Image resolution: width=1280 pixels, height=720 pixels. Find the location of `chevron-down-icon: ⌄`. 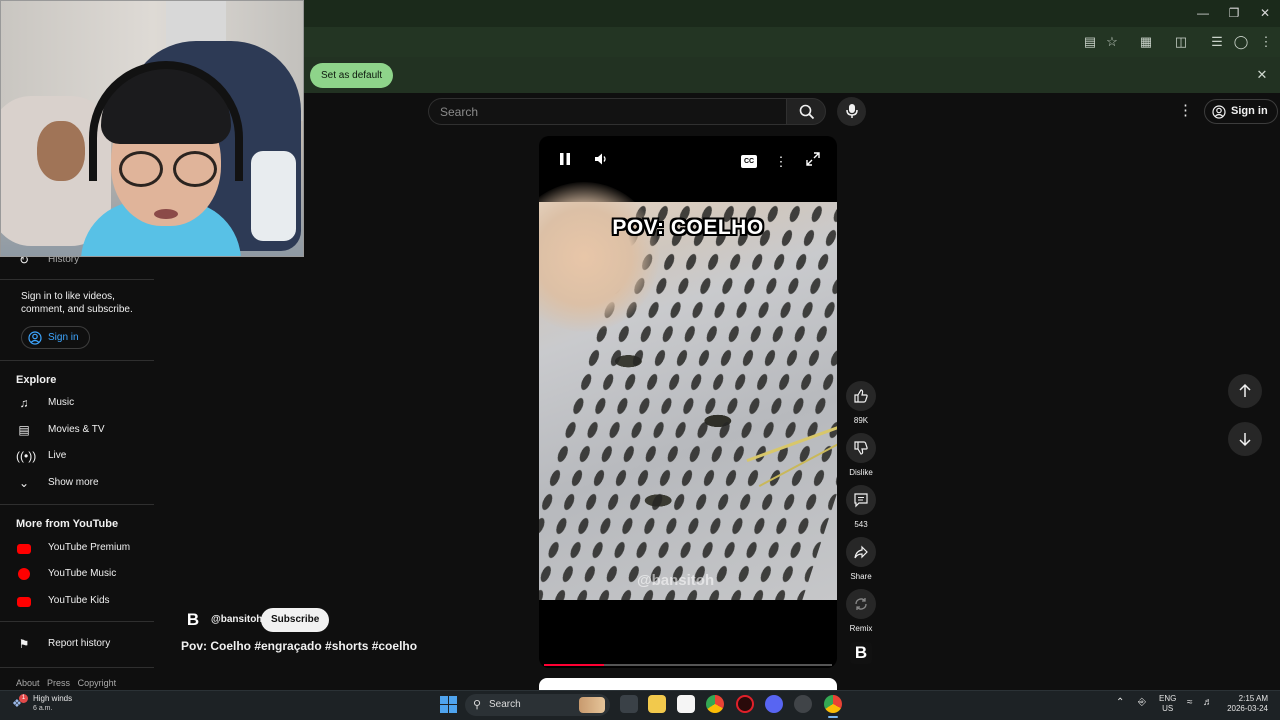

chevron-down-icon: ⌄ is located at coordinates (24, 483).